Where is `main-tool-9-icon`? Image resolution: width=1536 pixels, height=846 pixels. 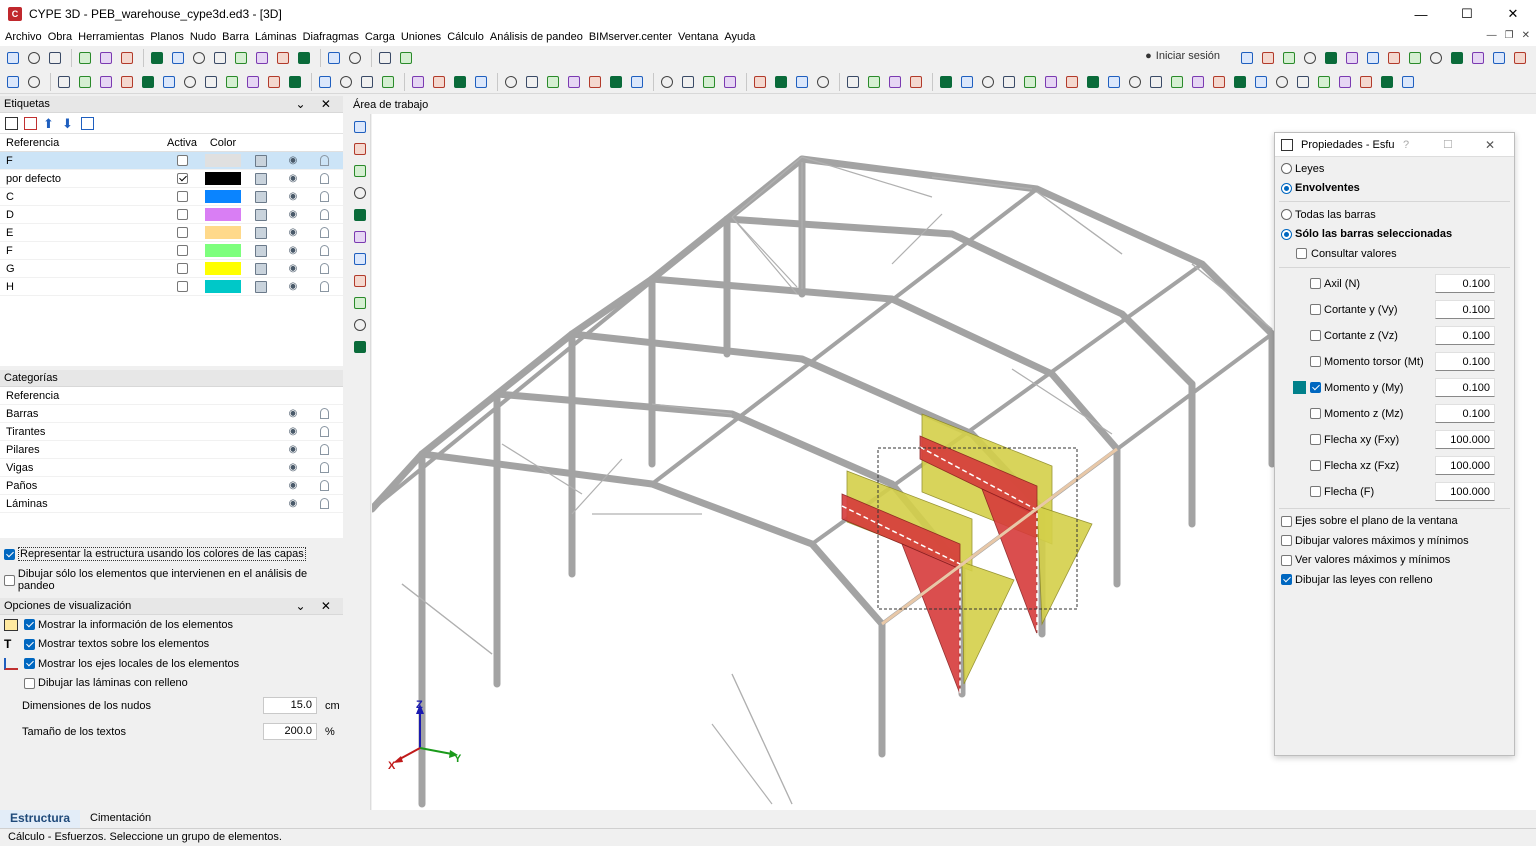 main-tool-9-icon is located at coordinates (220, 58).